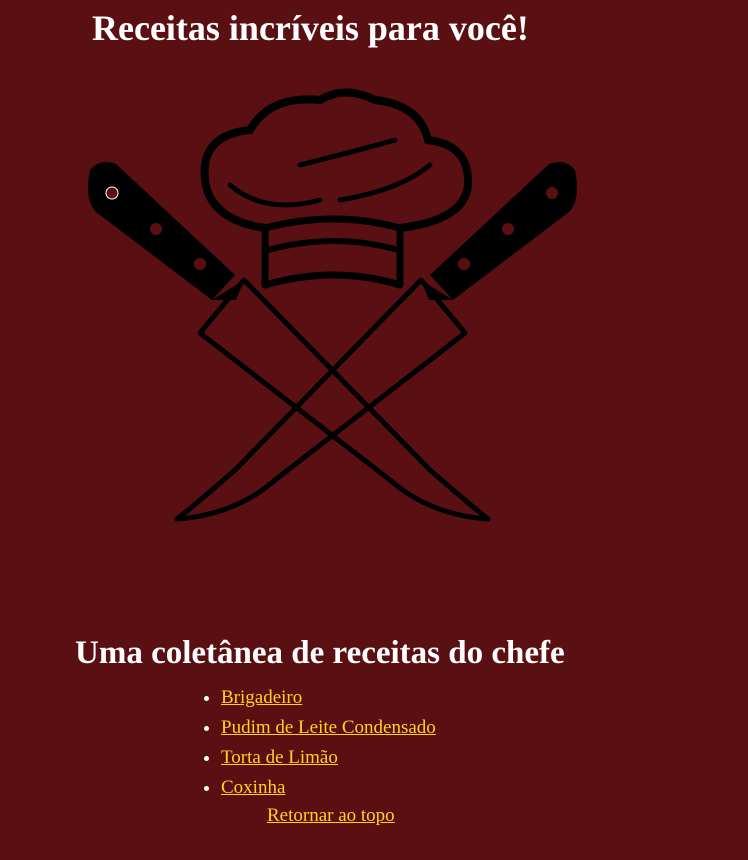 The image size is (748, 860). I want to click on recipe-link-coxinha: Coxinha, so click(253, 787).